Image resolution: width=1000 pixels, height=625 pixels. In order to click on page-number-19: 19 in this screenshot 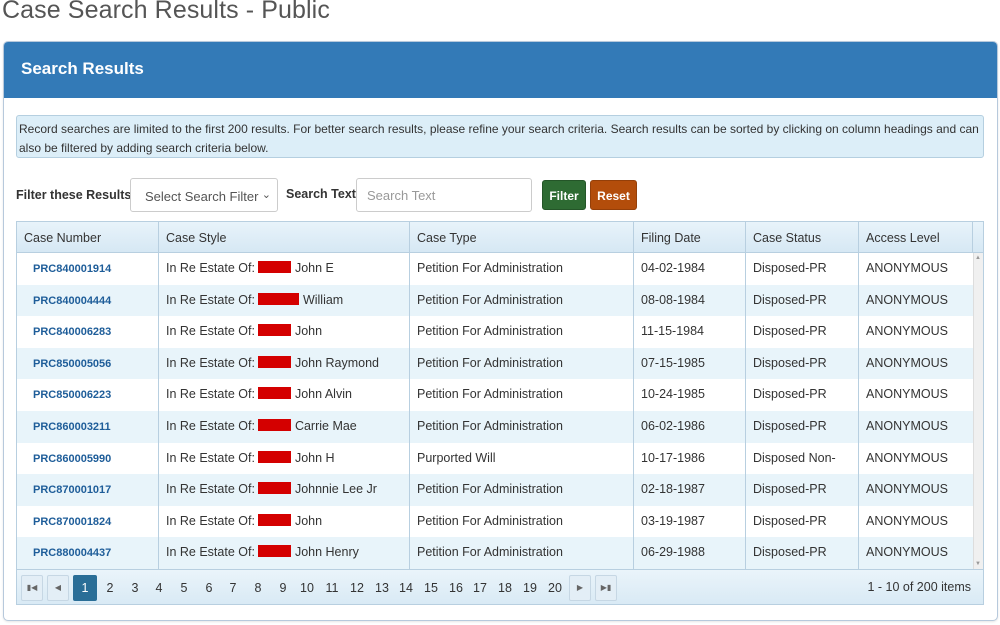, I will do `click(530, 588)`.